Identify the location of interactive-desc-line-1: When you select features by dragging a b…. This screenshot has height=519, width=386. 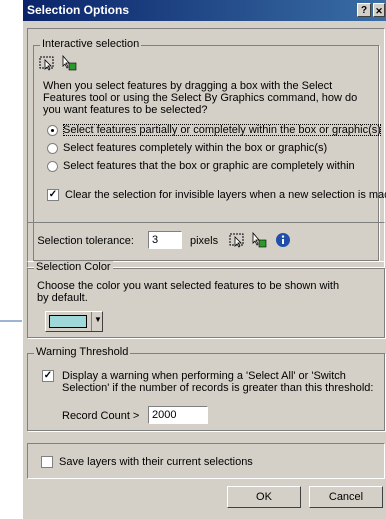
(188, 86).